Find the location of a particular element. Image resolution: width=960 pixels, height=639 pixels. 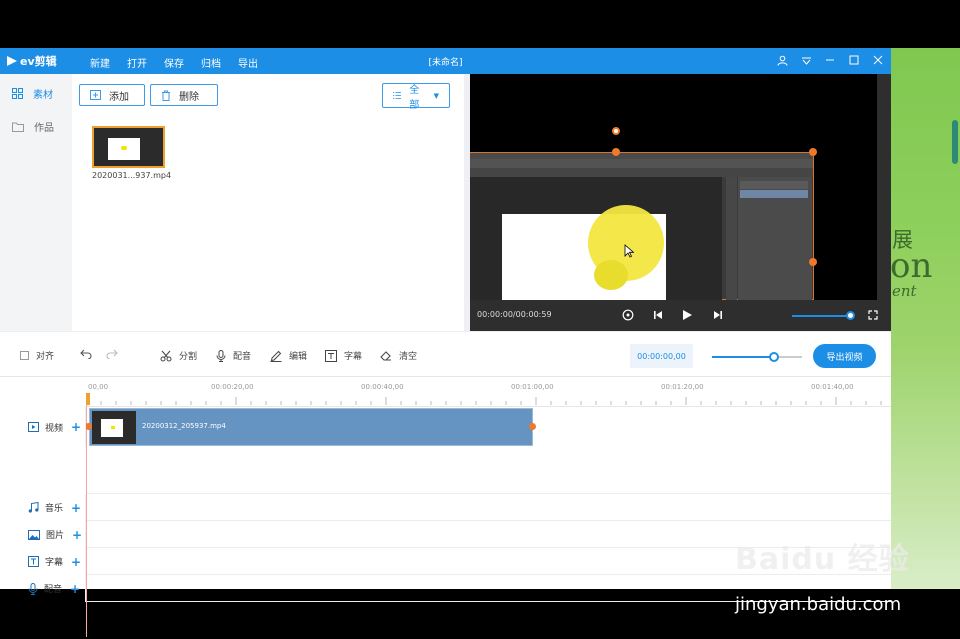

background-text: on is located at coordinates (911, 266).